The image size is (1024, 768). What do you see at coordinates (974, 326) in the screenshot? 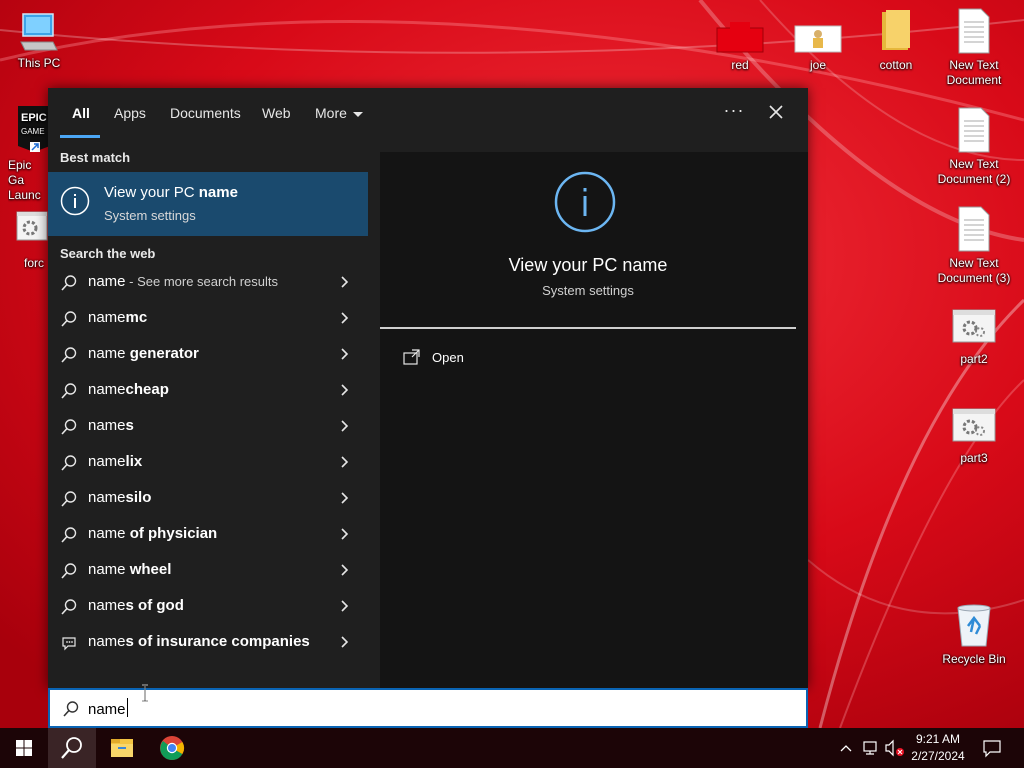
I see `settings-file-icon` at bounding box center [974, 326].